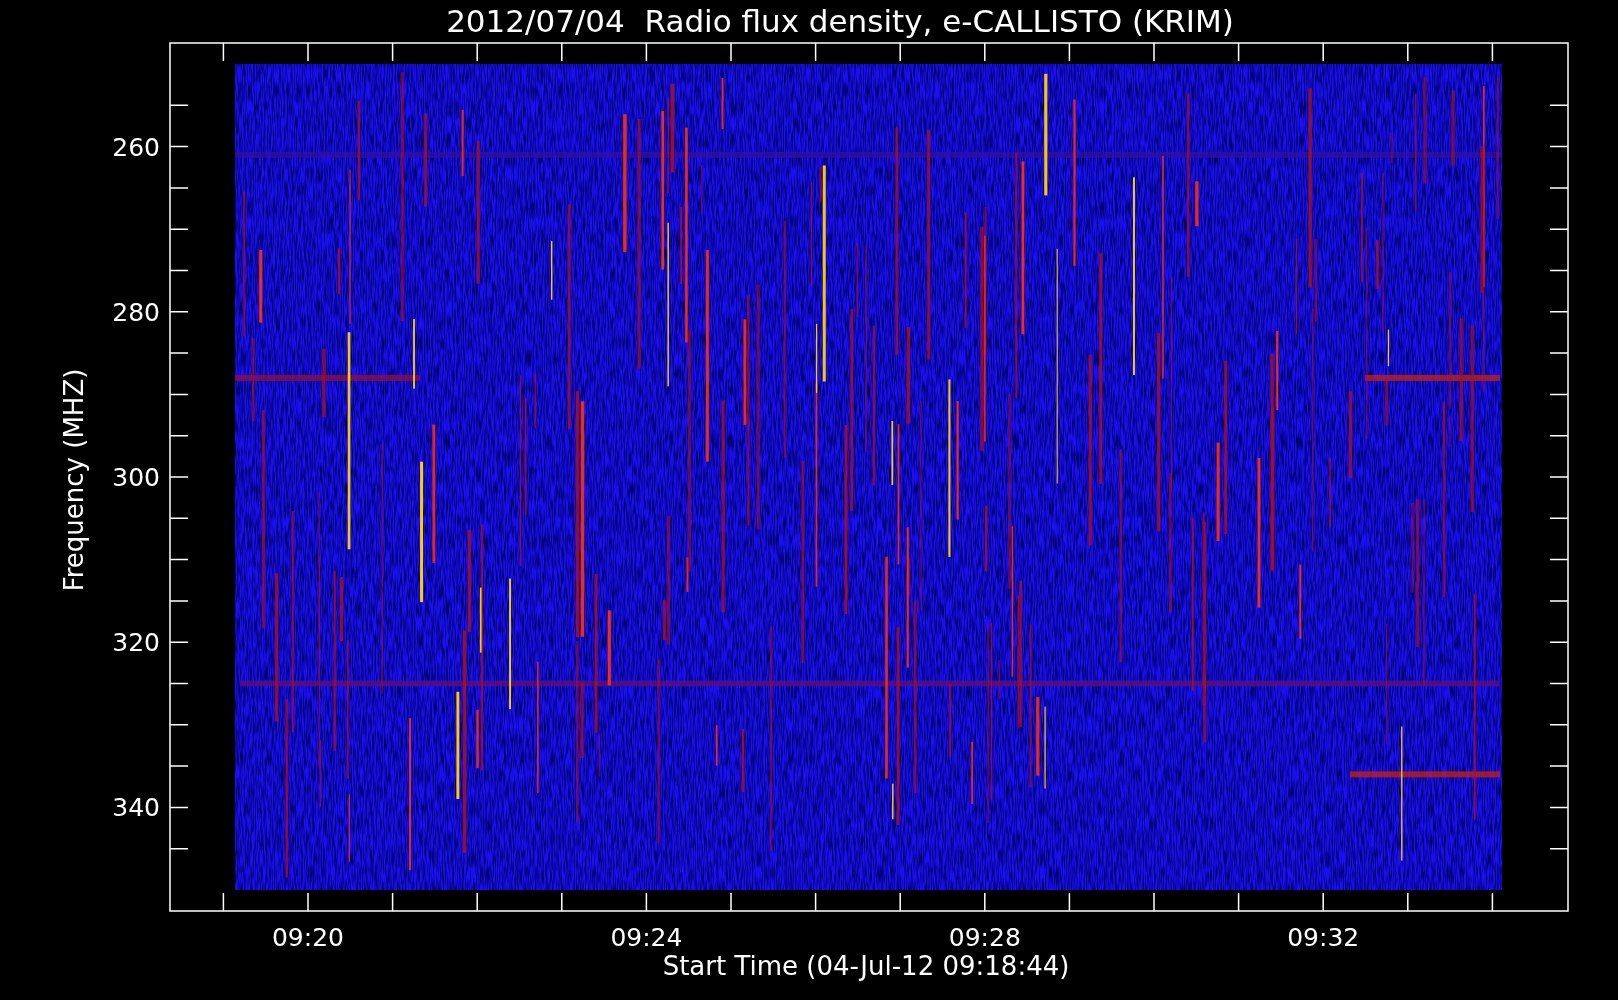 The image size is (1618, 1000). Describe the element at coordinates (646, 937) in the screenshot. I see `tick-label: 09:24` at that location.